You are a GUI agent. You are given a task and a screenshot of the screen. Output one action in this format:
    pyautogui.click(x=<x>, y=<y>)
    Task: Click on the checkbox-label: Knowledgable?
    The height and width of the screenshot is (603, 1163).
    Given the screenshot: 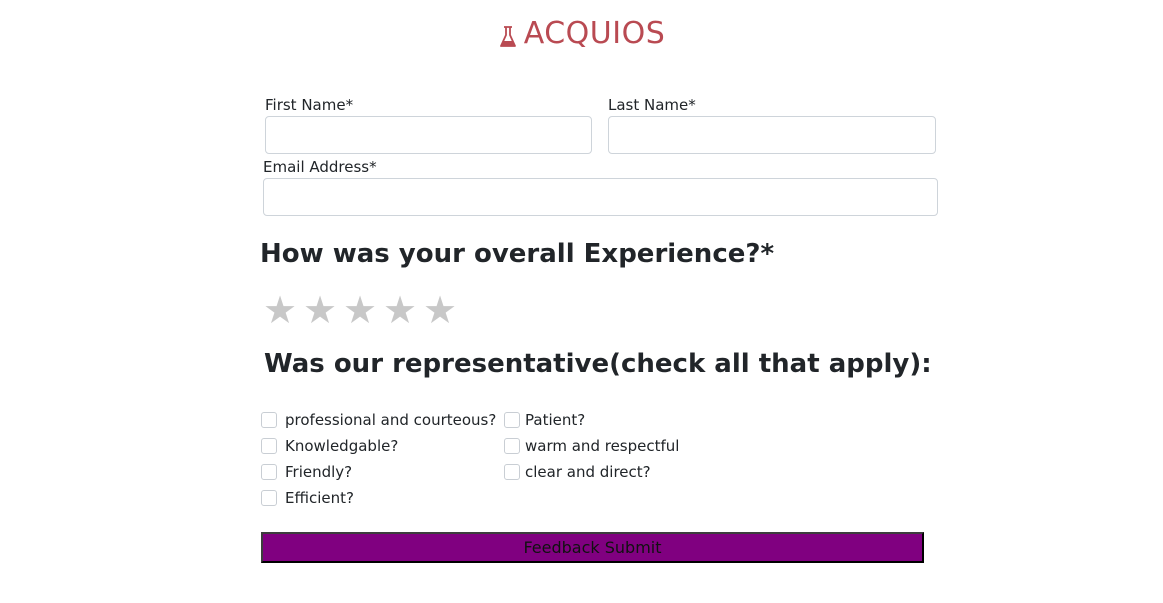 What is the action you would take?
    pyautogui.click(x=342, y=446)
    